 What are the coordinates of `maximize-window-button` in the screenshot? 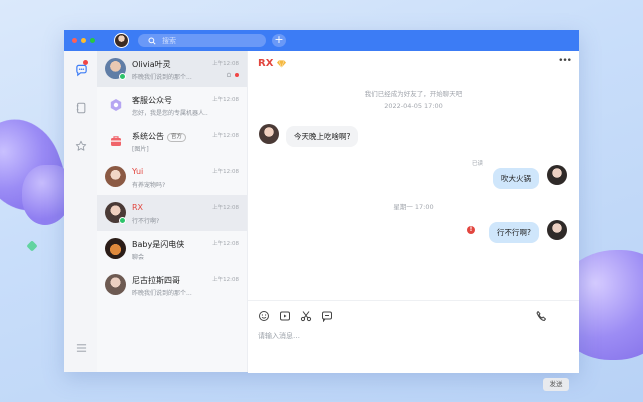 It's located at (92, 40).